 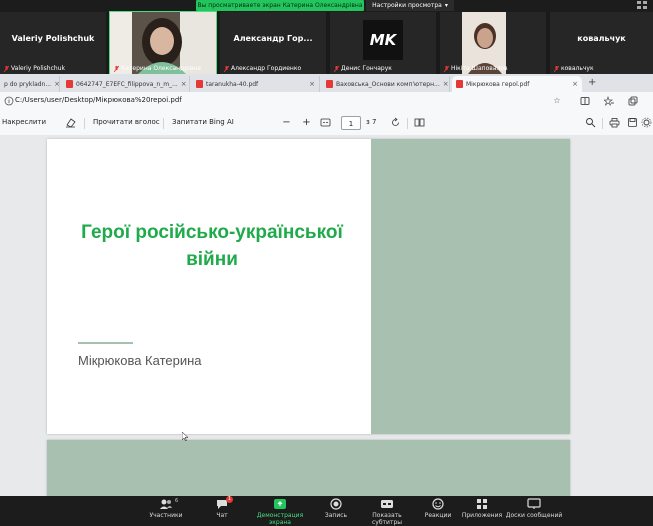 I want to click on slide-title: Герої російсько-української війни, so click(x=212, y=246).